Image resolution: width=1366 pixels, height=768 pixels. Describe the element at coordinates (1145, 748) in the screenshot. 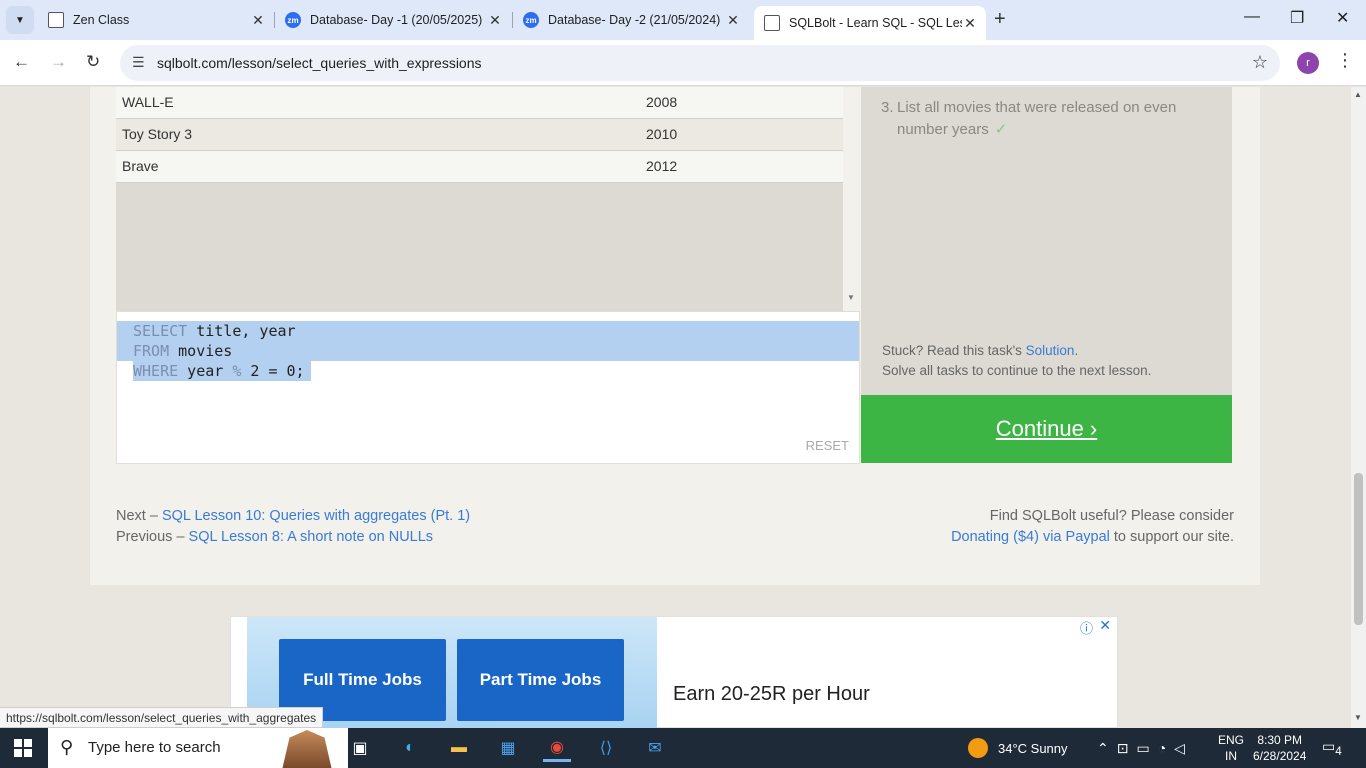

I see `system-tray-icons: ⌃⊡▭◔◁` at that location.